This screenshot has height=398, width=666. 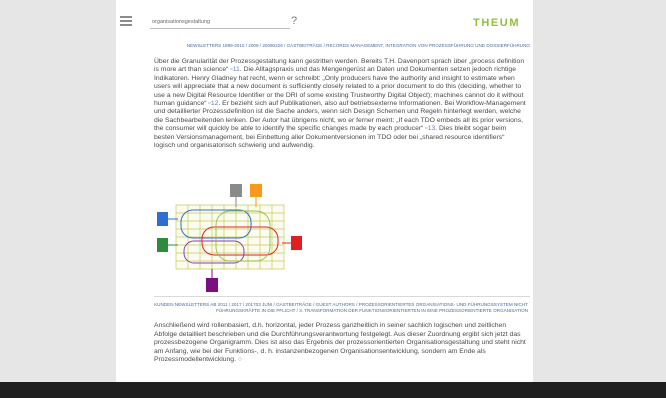 What do you see at coordinates (294, 21) in the screenshot?
I see `help-icon: ?` at bounding box center [294, 21].